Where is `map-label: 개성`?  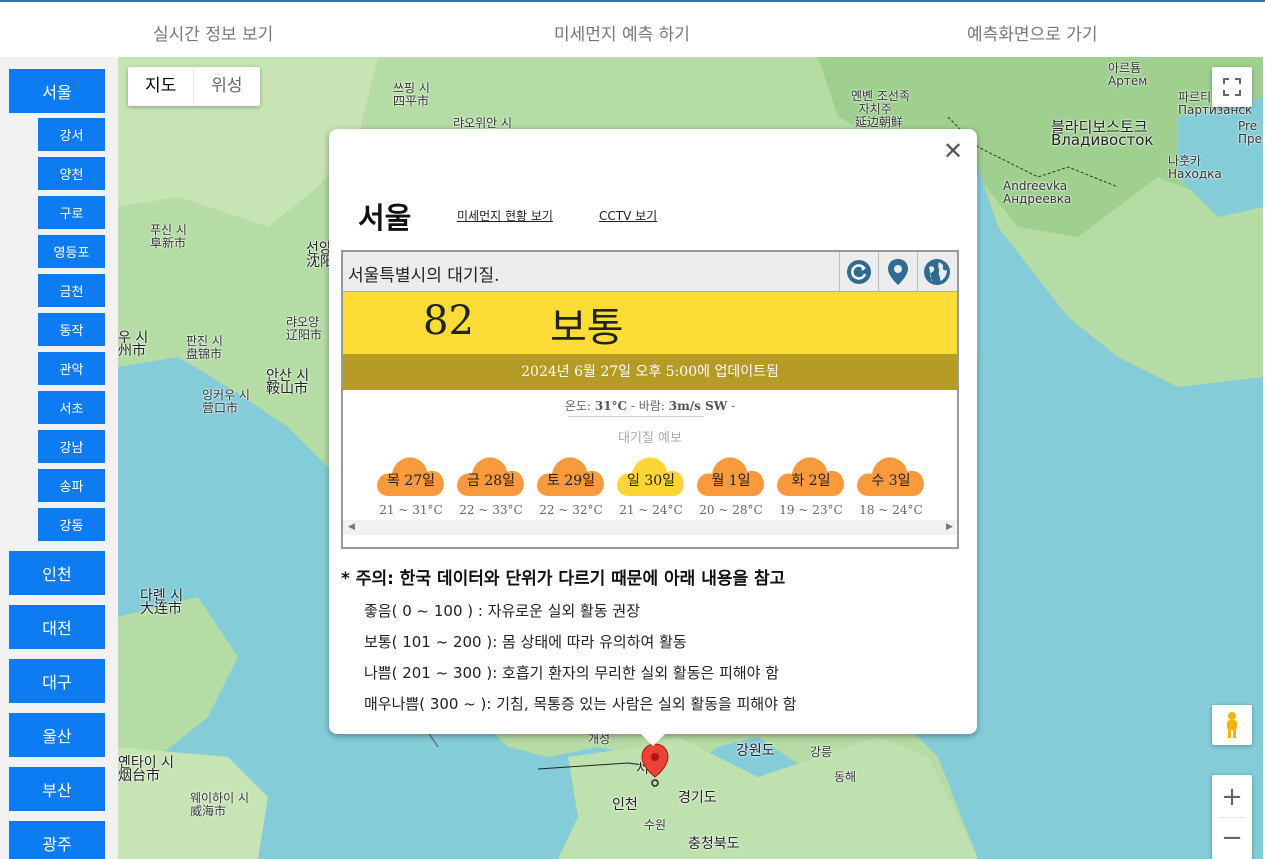 map-label: 개성 is located at coordinates (599, 739).